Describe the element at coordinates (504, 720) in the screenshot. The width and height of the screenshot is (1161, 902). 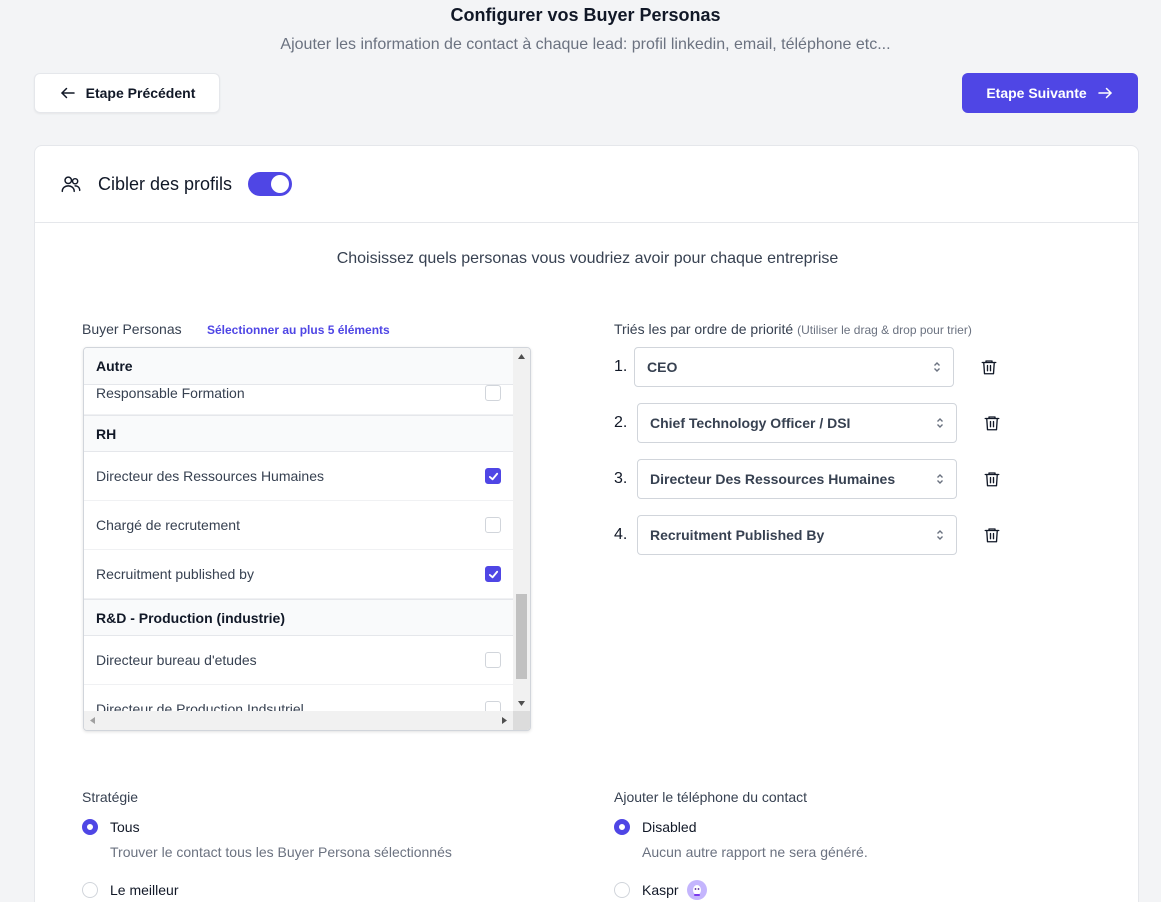
I see `scroll-right-icon` at that location.